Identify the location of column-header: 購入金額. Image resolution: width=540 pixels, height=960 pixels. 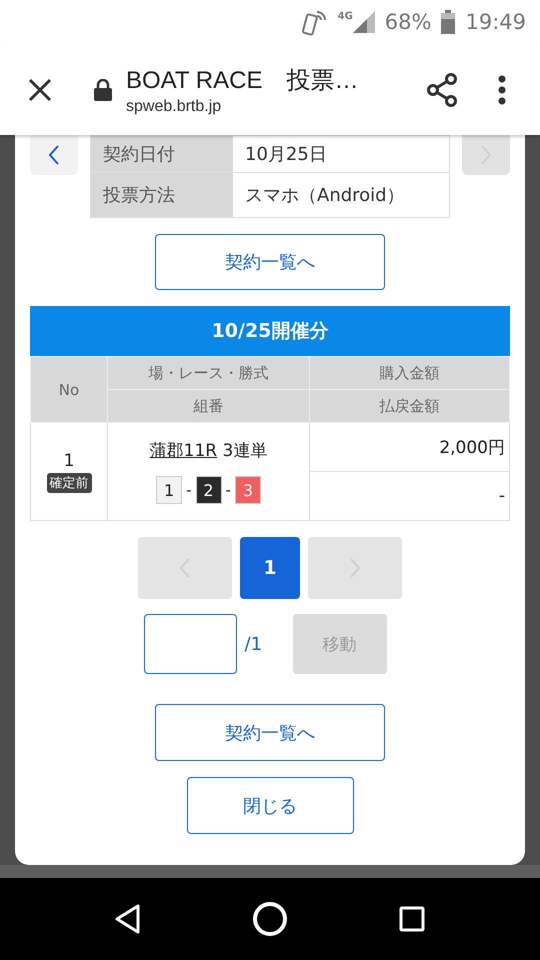
(410, 373).